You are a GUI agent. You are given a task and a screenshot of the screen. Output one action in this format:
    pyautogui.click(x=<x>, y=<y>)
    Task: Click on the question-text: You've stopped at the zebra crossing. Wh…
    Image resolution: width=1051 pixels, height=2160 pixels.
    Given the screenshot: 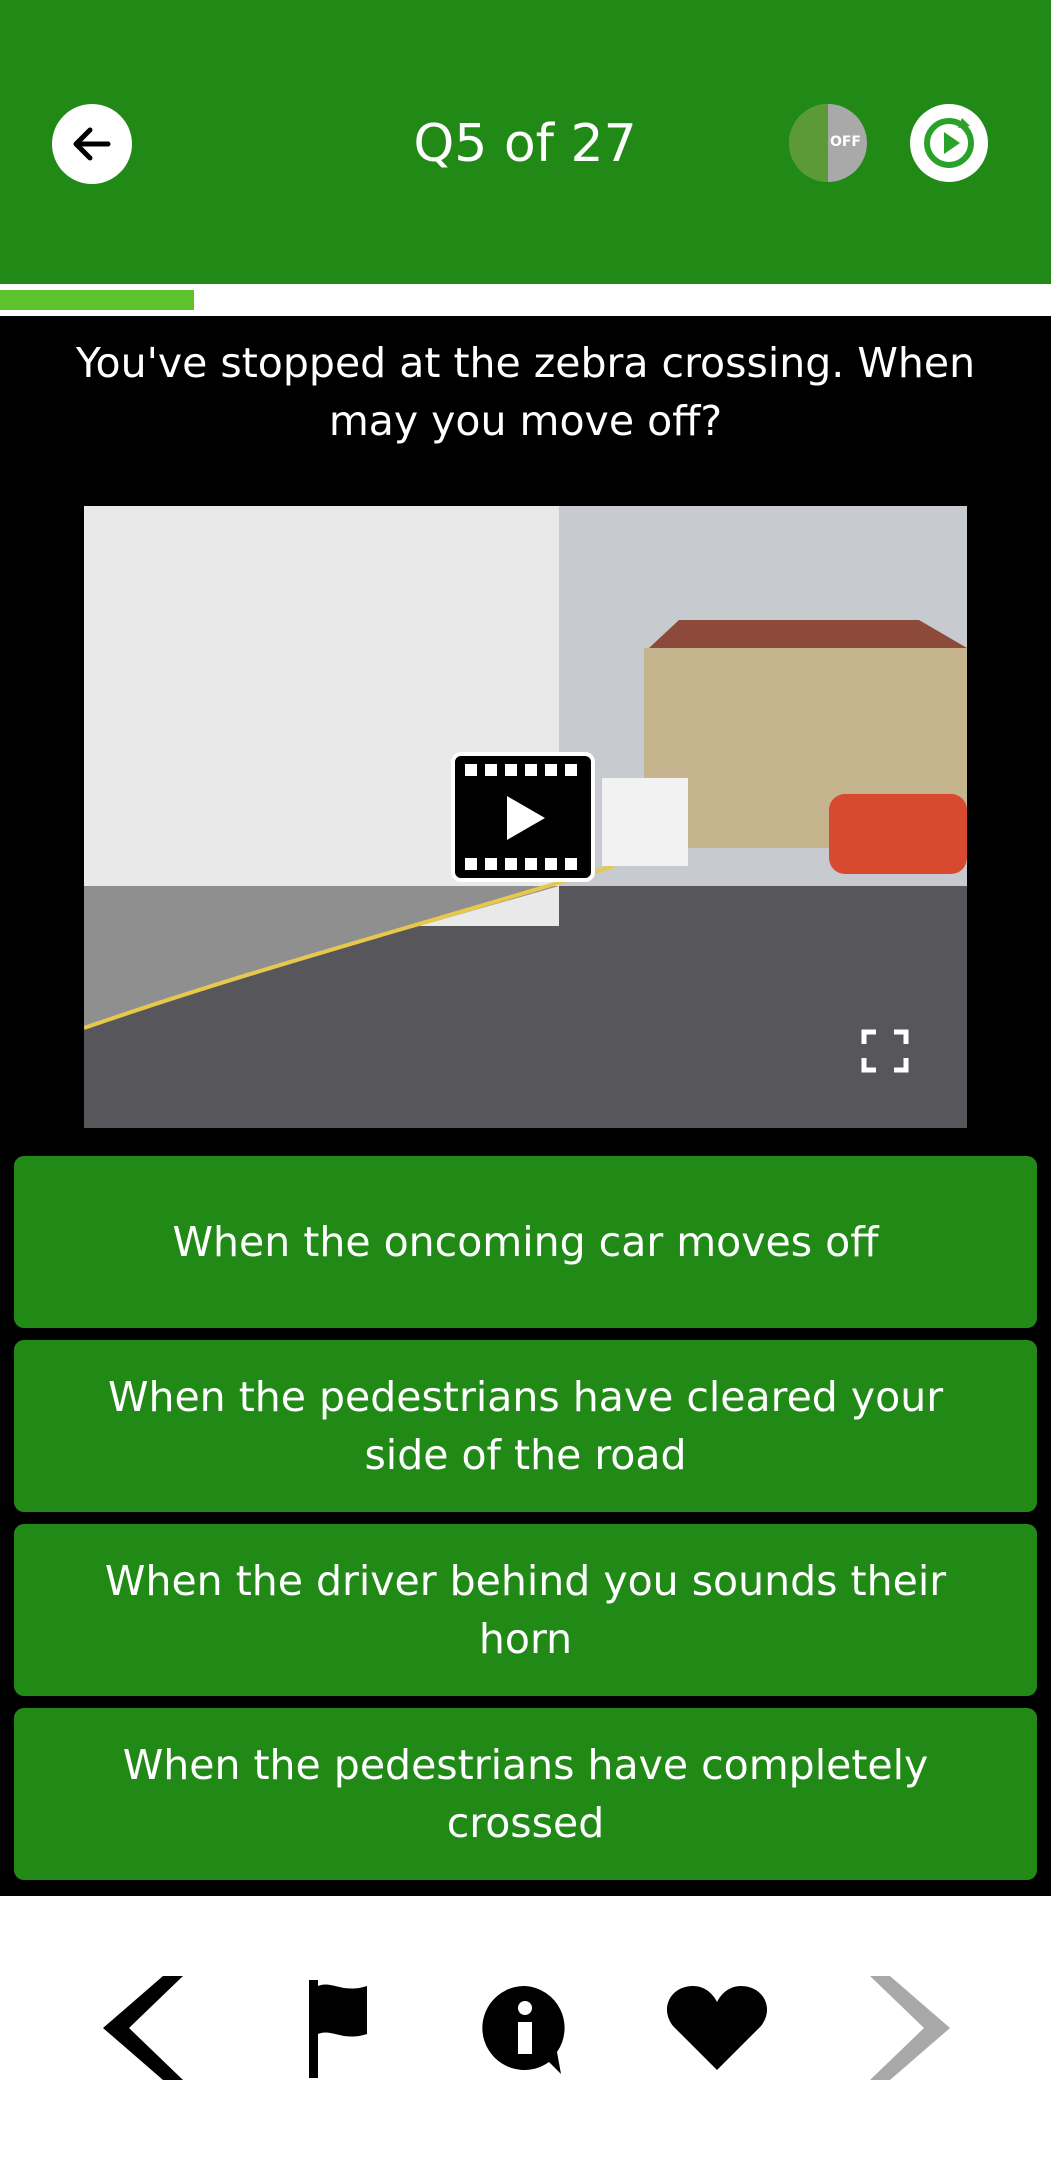 What is the action you would take?
    pyautogui.click(x=525, y=392)
    